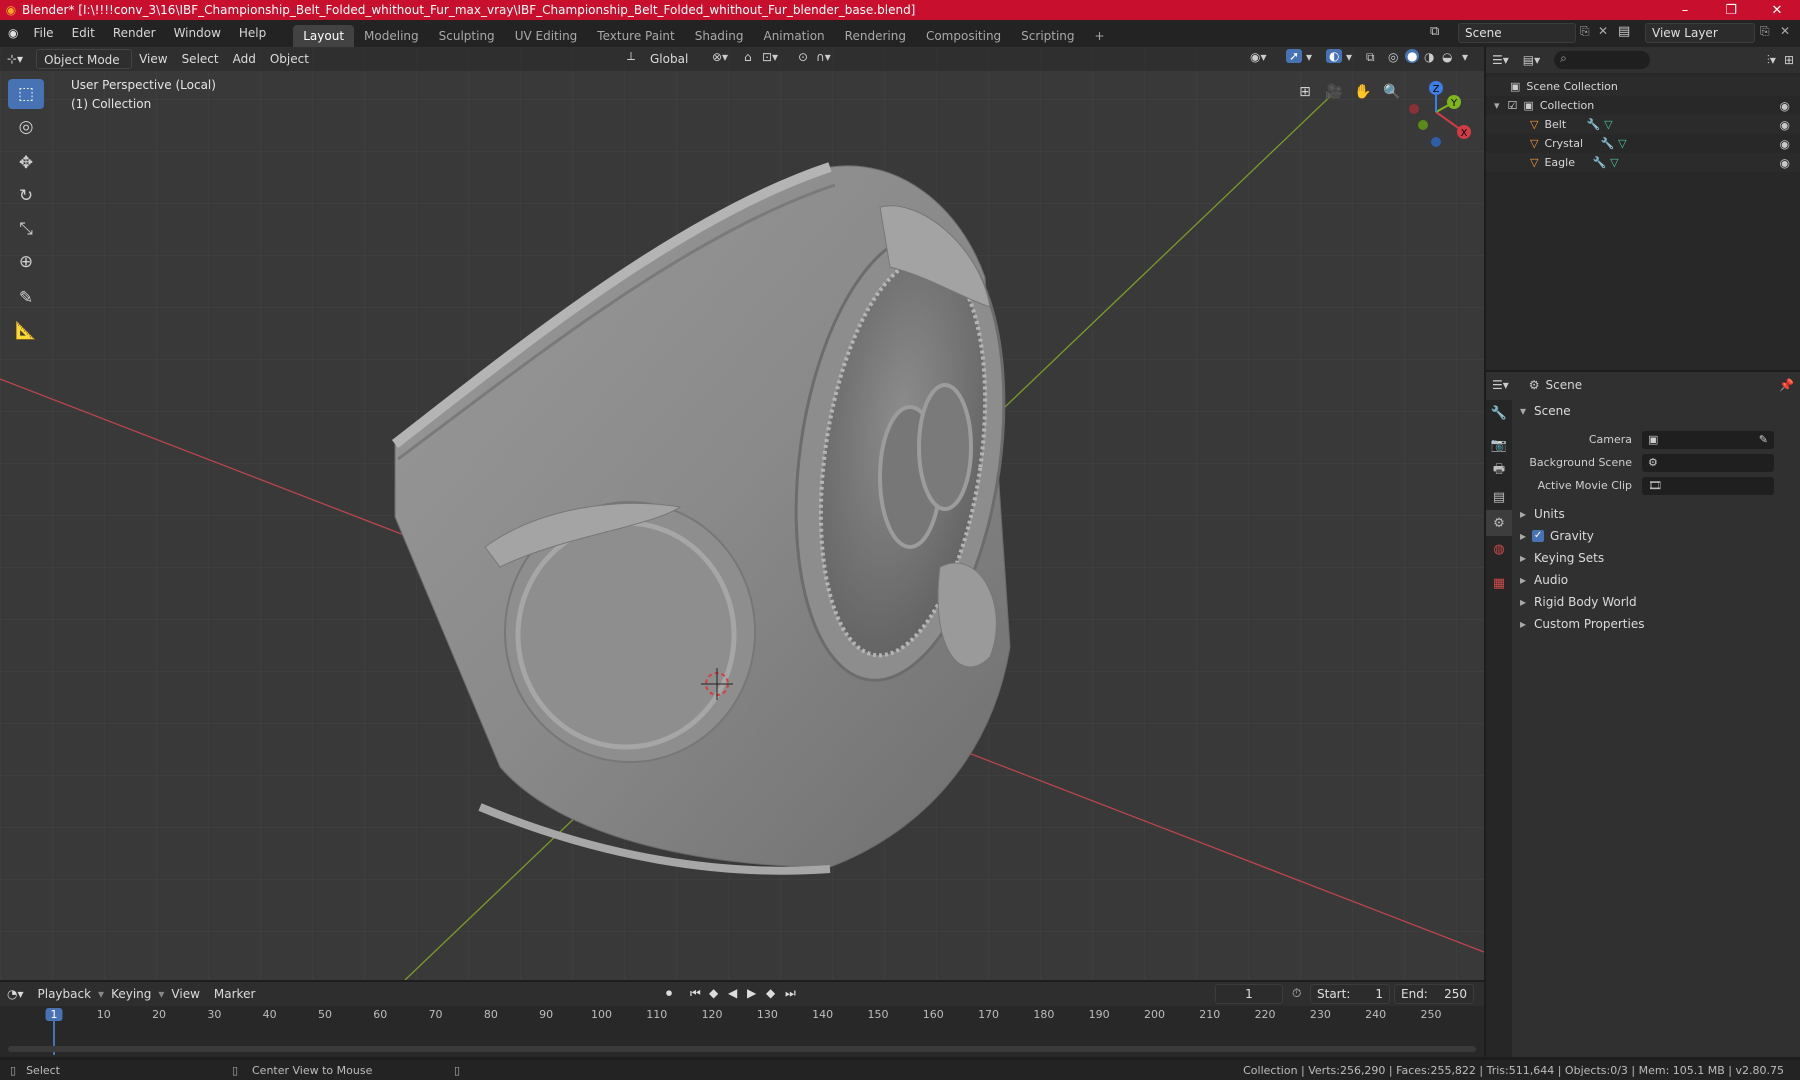  What do you see at coordinates (26, 331) in the screenshot?
I see `measure-tool-icon: 📐` at bounding box center [26, 331].